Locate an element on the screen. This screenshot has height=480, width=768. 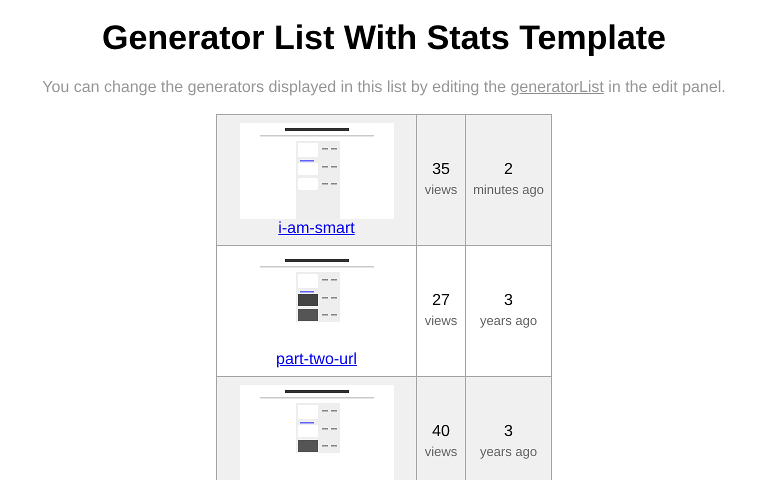
views-count: 40 is located at coordinates (441, 432).